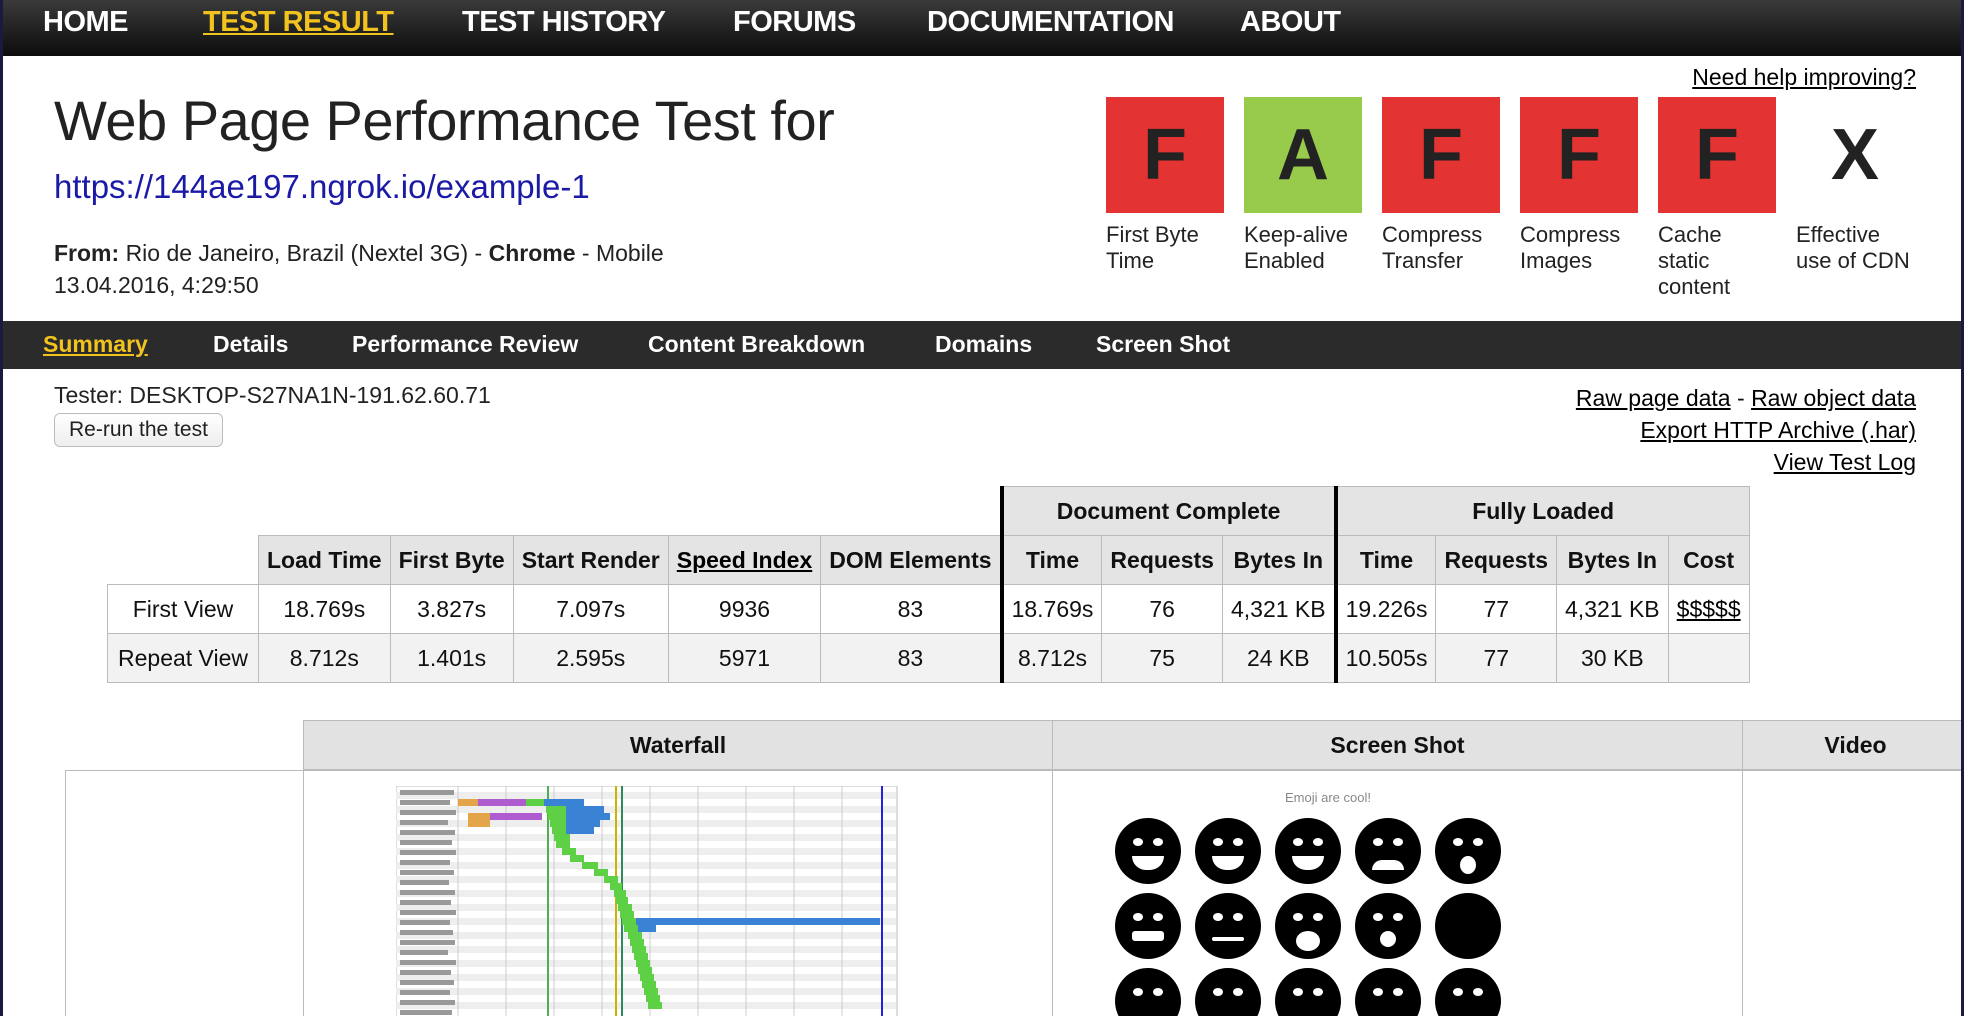 The width and height of the screenshot is (1964, 1016). Describe the element at coordinates (272, 395) in the screenshot. I see `tester-info: Tester: DESKTOP-S27NA1N-191.62.60.71` at that location.